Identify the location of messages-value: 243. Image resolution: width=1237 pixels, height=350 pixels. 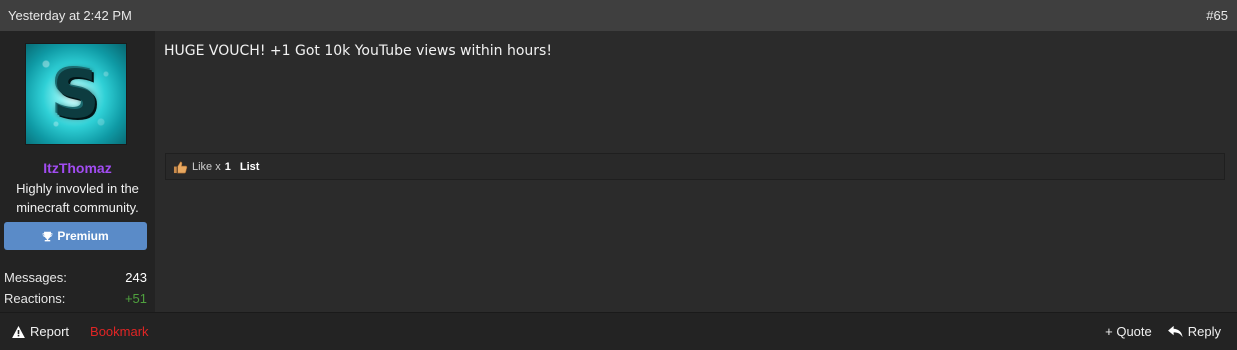
(136, 277).